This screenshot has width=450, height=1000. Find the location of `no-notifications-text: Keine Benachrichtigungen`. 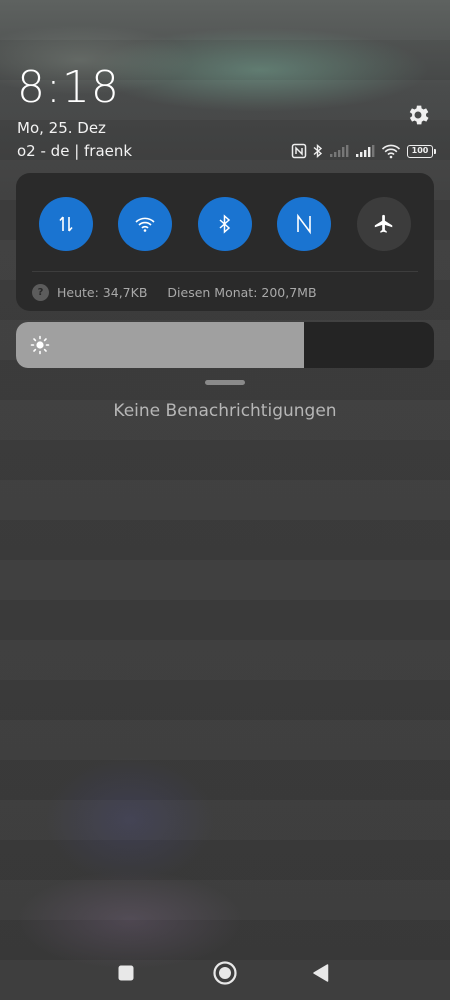

no-notifications-text: Keine Benachrichtigungen is located at coordinates (225, 411).